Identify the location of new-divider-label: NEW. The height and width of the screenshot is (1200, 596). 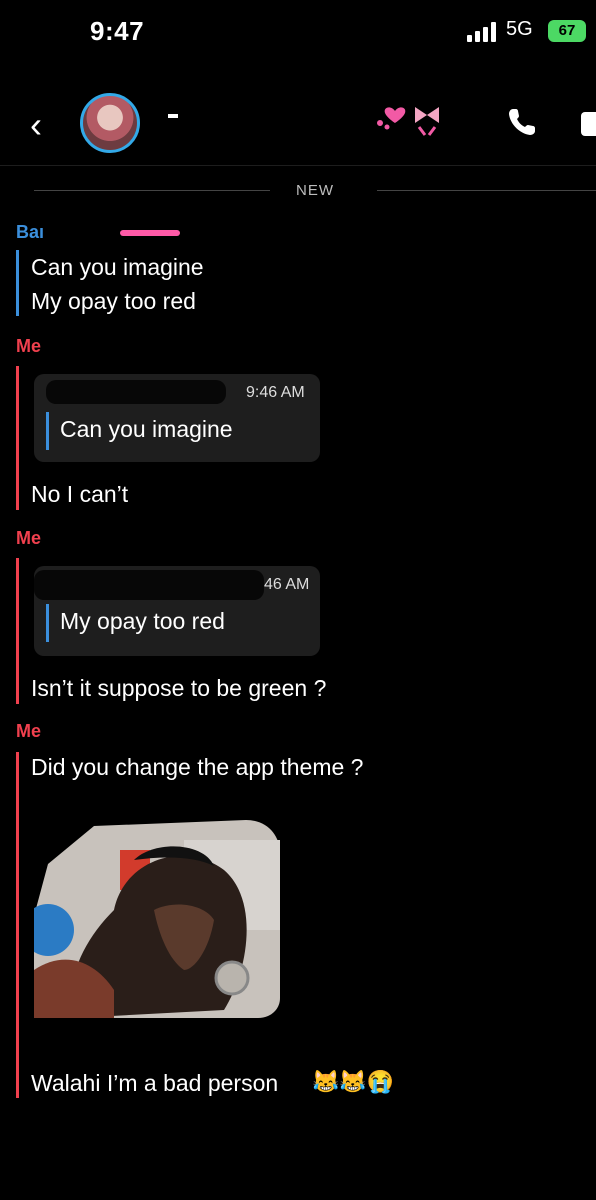
(315, 190).